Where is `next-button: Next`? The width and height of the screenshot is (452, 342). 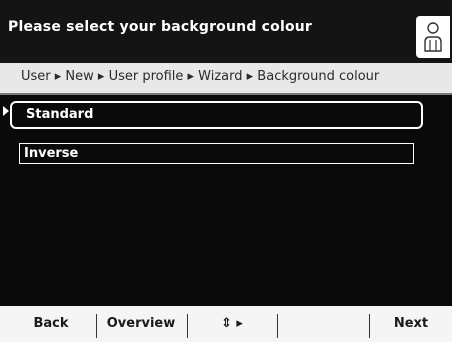 next-button: Next is located at coordinates (411, 324).